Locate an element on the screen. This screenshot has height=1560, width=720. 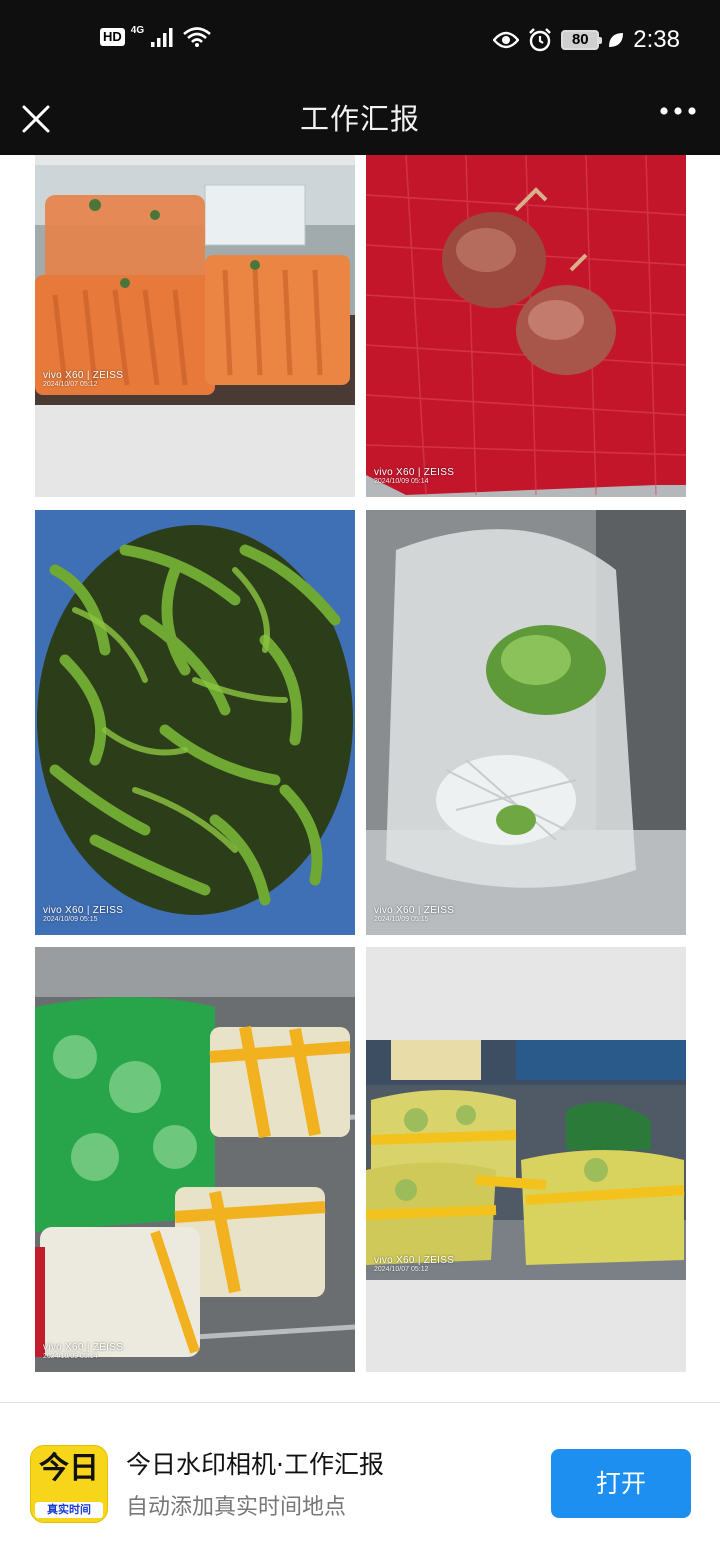
title-bar: 工作汇报 is located at coordinates (360, 119).